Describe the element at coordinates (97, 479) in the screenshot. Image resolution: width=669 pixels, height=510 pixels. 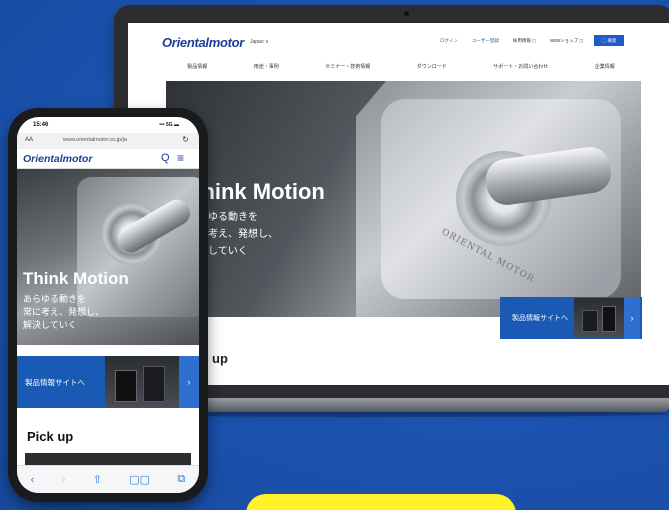
I see `share-icon: ⇧` at that location.